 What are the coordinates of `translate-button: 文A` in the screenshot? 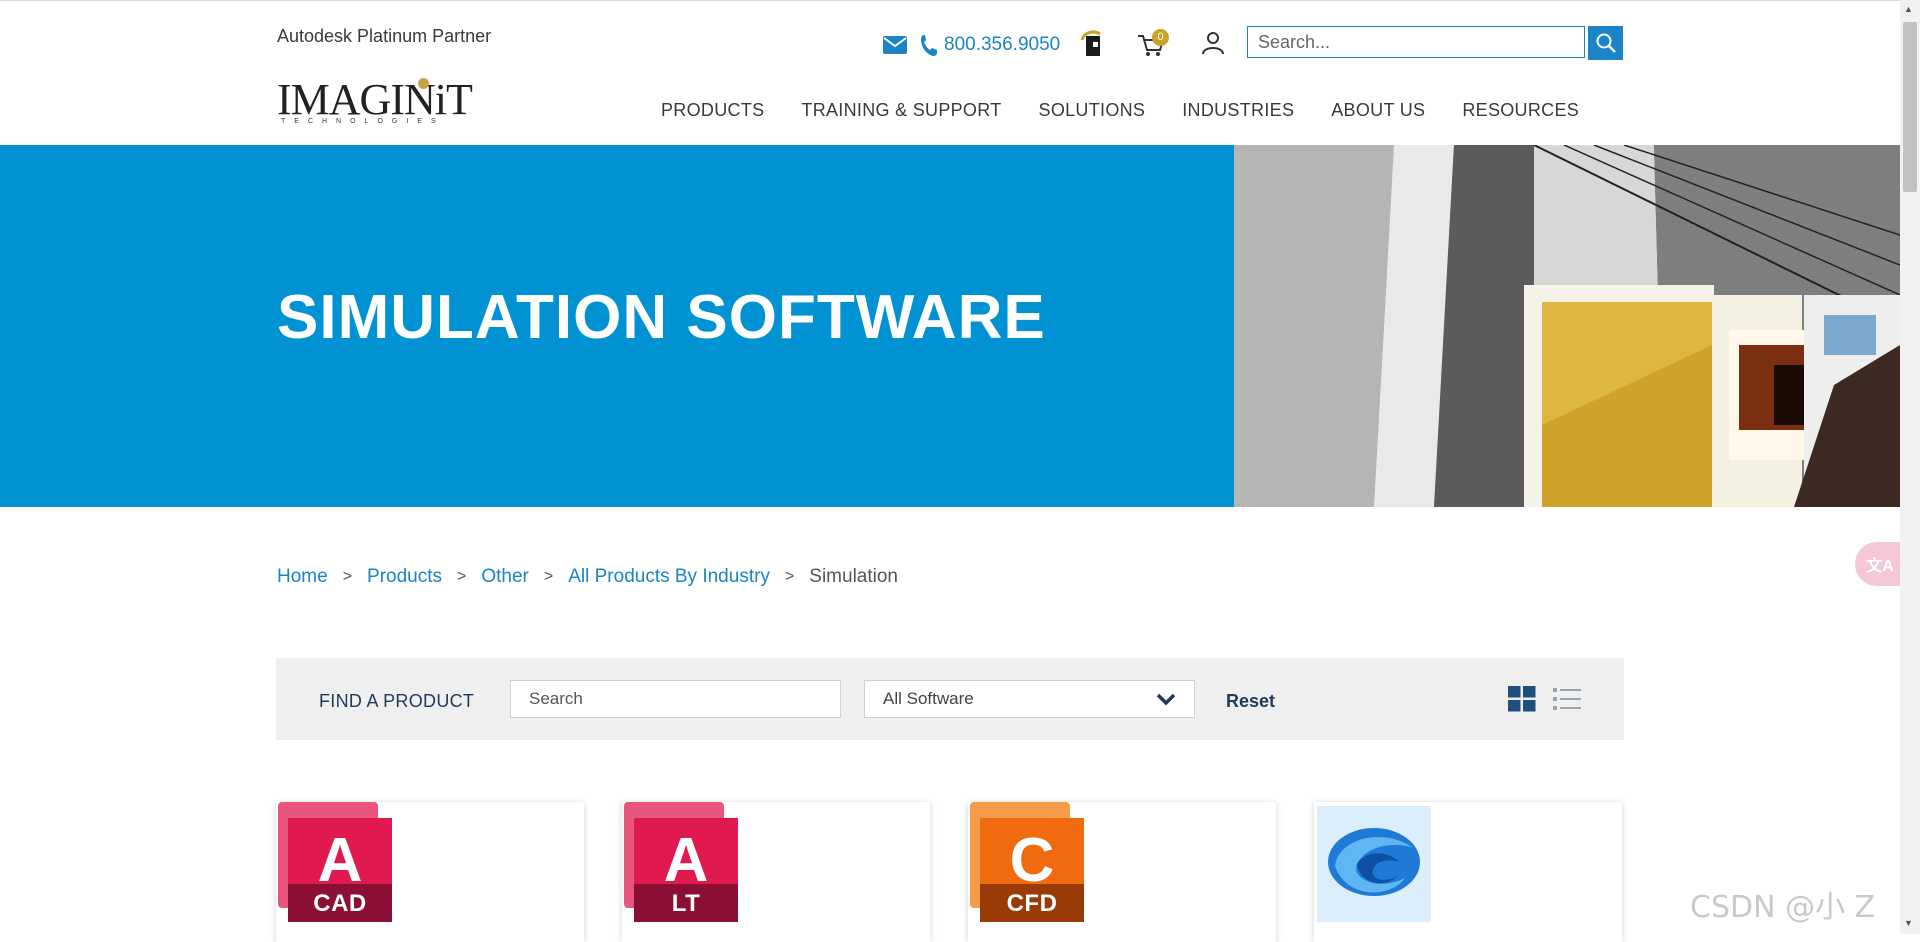 It's located at (1880, 564).